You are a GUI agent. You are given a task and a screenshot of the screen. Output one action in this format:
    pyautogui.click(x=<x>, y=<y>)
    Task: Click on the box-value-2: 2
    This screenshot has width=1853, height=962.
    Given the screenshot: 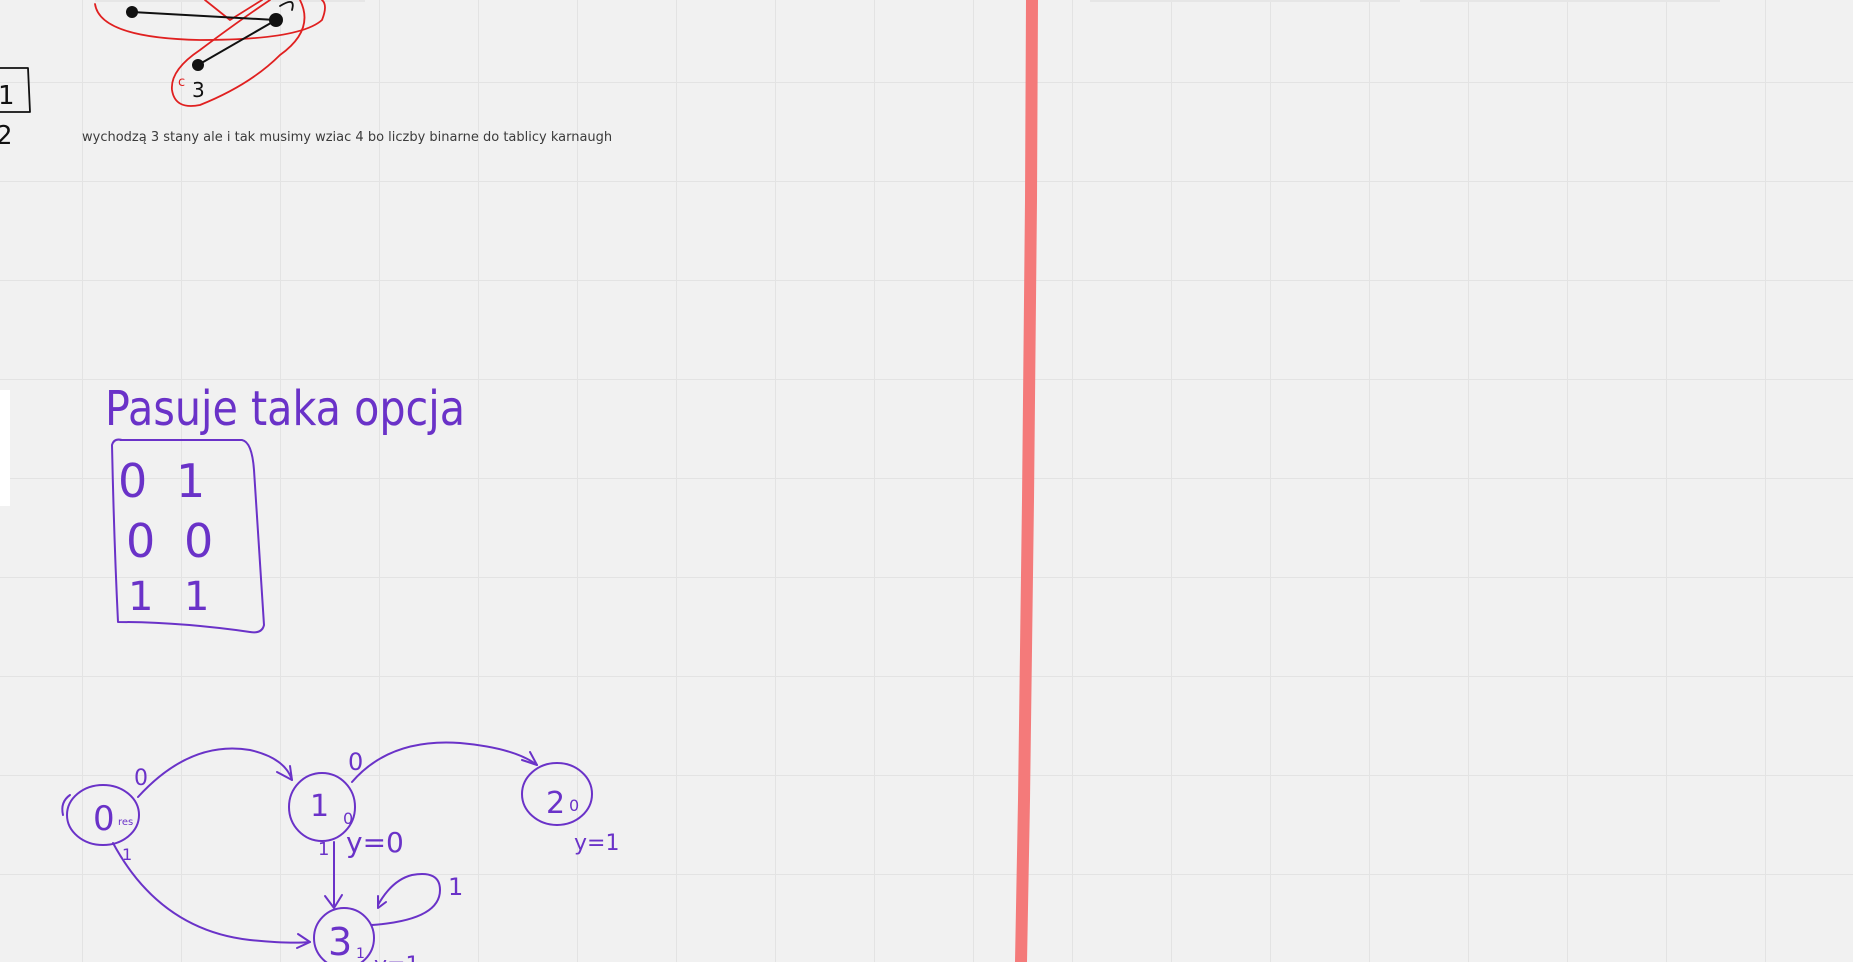 What is the action you would take?
    pyautogui.click(x=6, y=136)
    